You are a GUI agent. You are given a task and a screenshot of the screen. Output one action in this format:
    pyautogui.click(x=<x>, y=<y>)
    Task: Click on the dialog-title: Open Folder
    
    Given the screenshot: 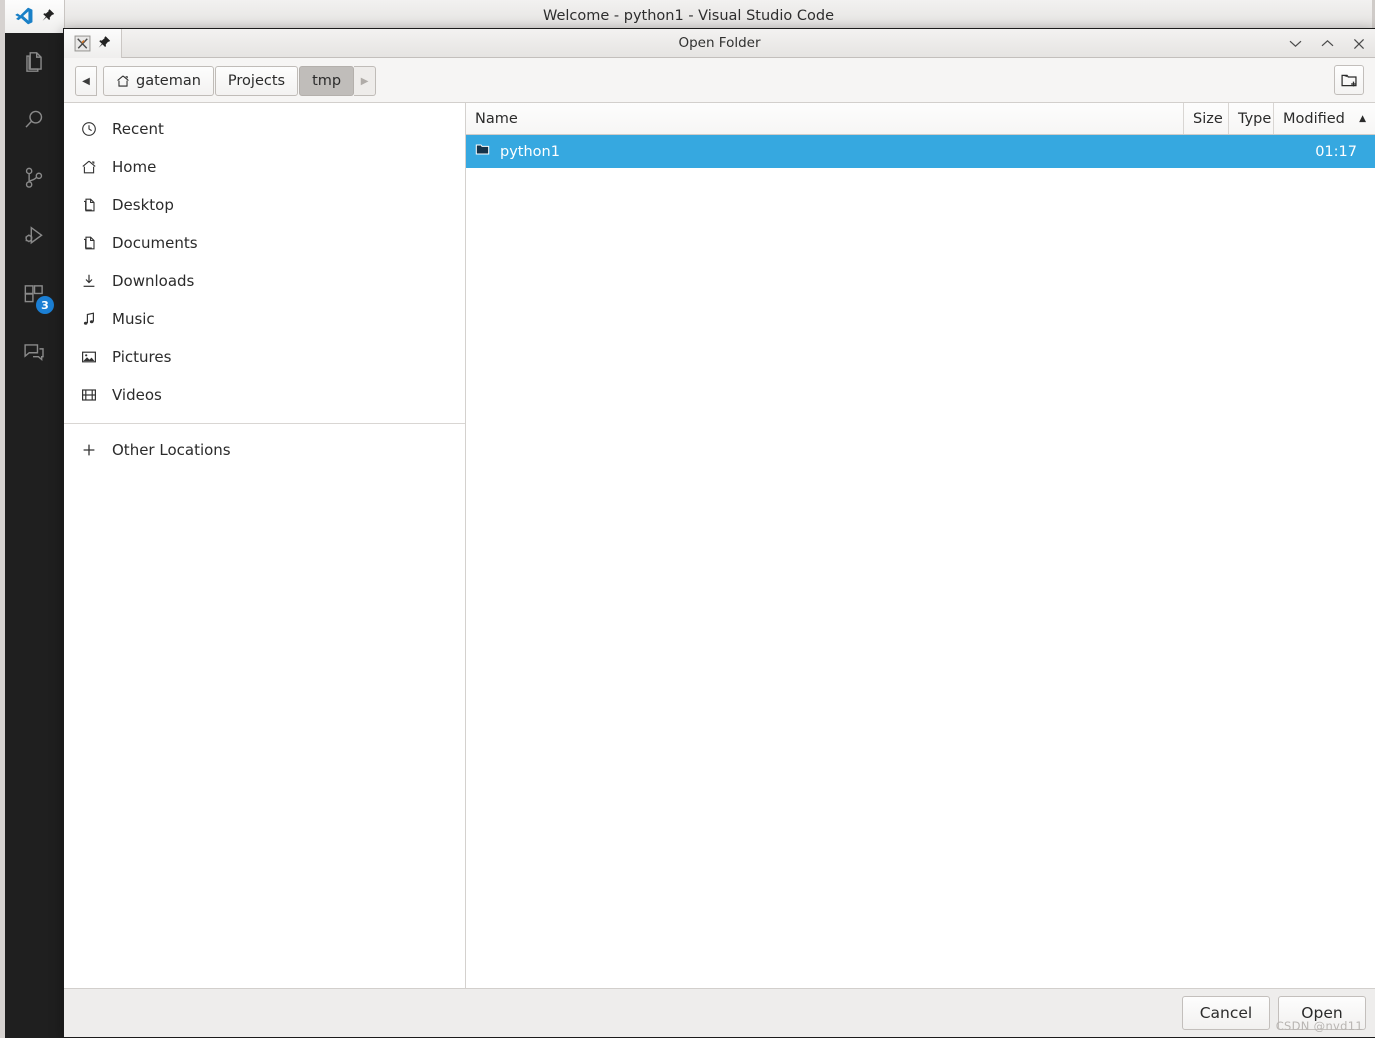 What is the action you would take?
    pyautogui.click(x=719, y=43)
    